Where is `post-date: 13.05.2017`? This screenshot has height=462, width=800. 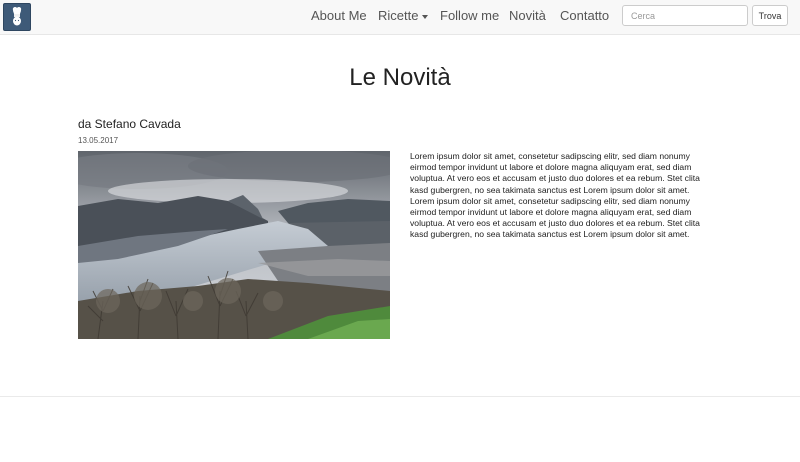
post-date: 13.05.2017 is located at coordinates (98, 140).